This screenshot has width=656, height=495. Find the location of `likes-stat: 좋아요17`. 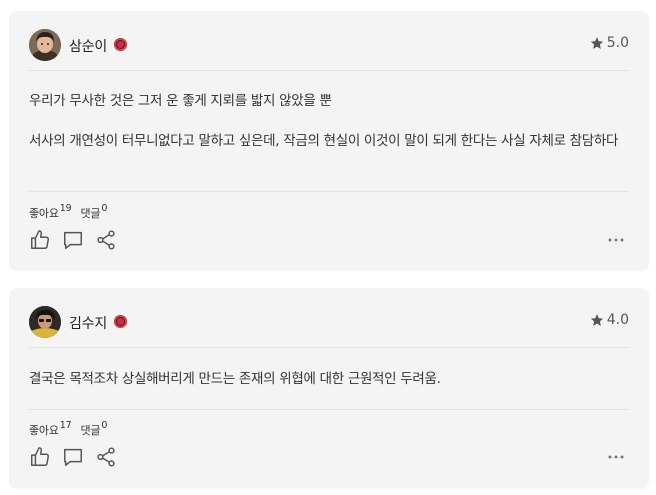

likes-stat: 좋아요17 is located at coordinates (50, 429).